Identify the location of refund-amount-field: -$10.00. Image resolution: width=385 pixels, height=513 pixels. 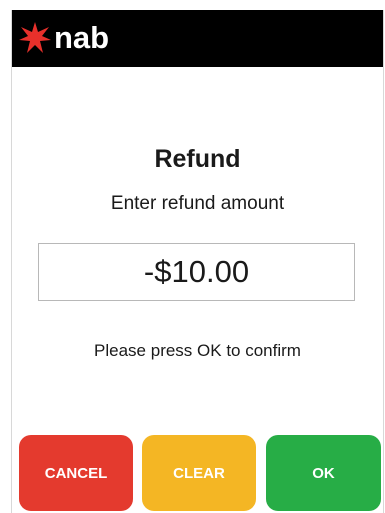
(196, 272).